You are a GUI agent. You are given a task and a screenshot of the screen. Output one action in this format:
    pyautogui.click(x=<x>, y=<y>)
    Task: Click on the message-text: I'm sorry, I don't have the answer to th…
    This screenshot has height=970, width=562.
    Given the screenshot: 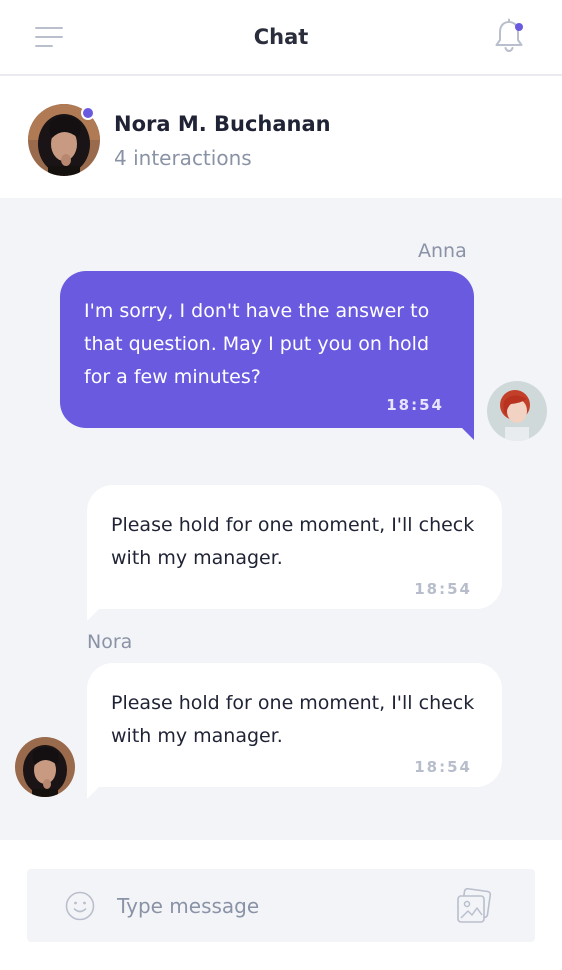 What is the action you would take?
    pyautogui.click(x=257, y=344)
    